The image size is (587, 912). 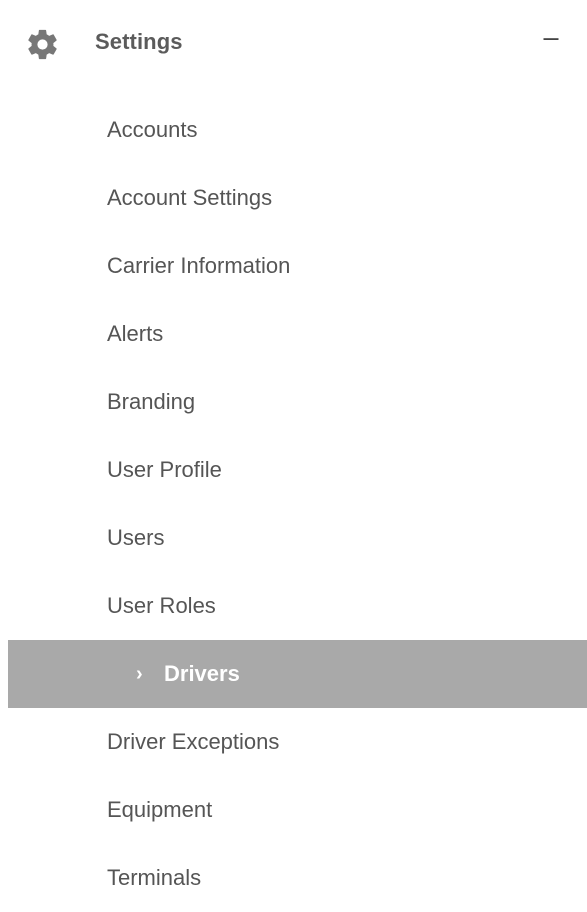 I want to click on menu-item-alerts: Alerts, so click(x=293, y=334).